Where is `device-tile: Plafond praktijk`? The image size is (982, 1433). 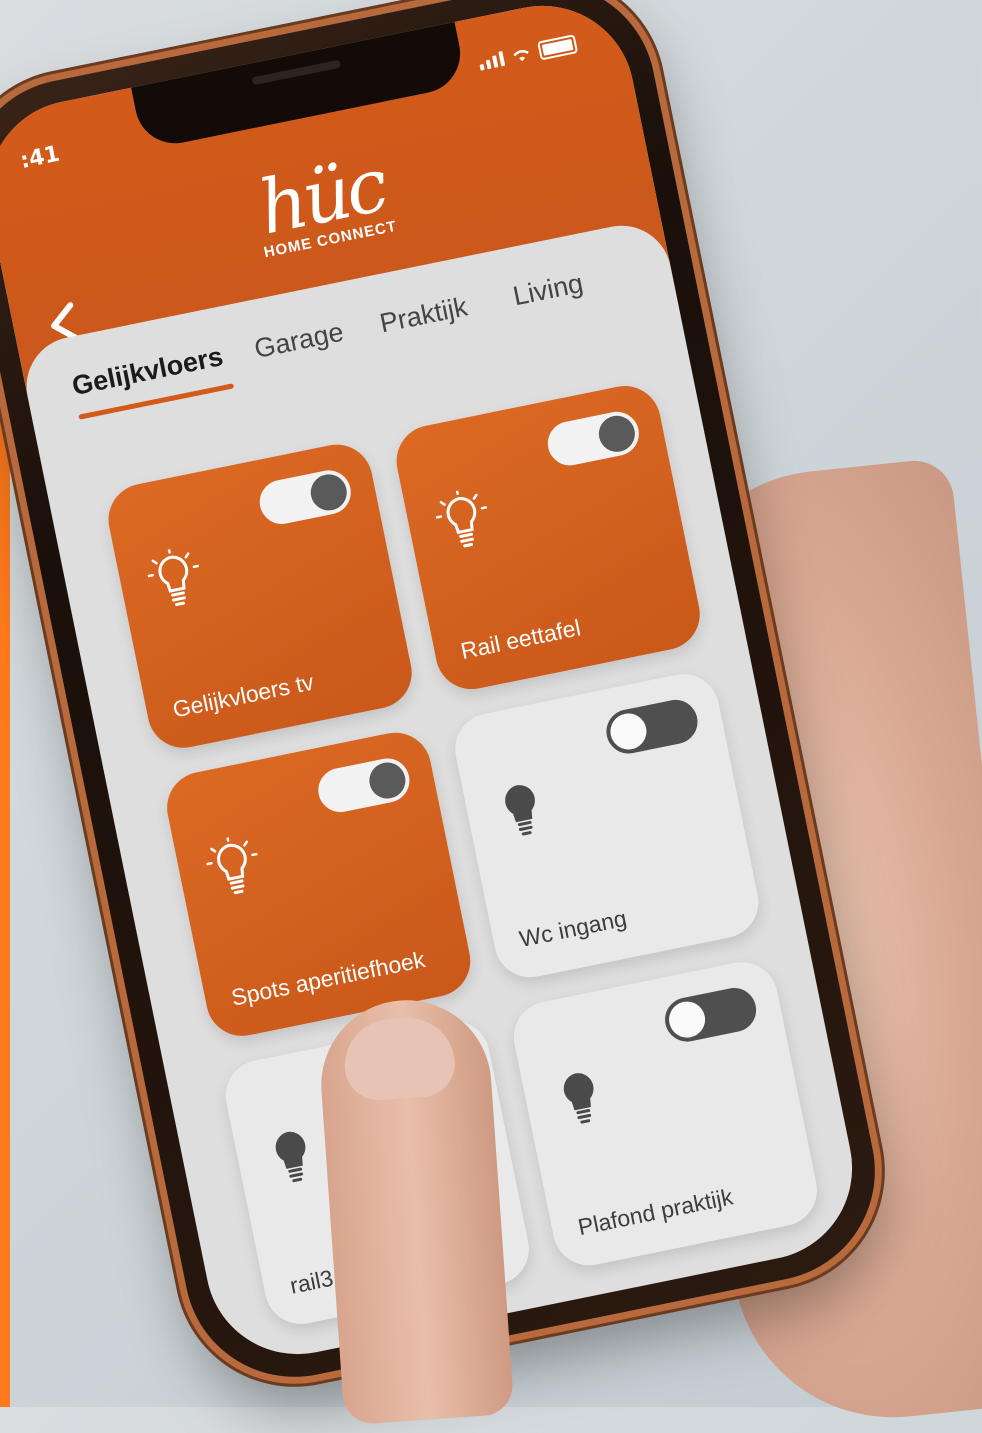
device-tile: Plafond praktijk is located at coordinates (665, 1113).